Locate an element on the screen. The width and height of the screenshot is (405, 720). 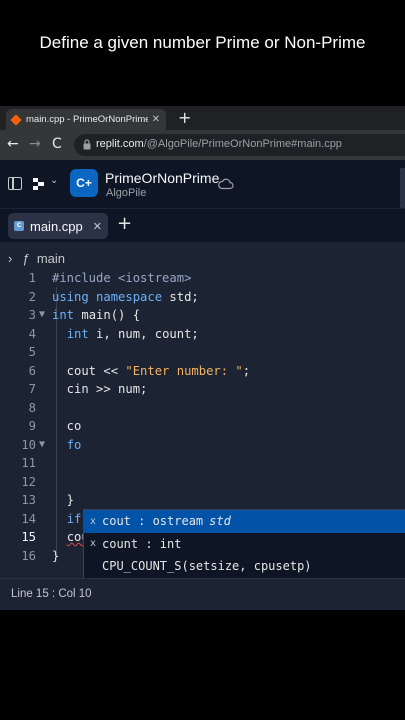
file-tab-bar: C main.cpp ✕ + is located at coordinates (202, 225).